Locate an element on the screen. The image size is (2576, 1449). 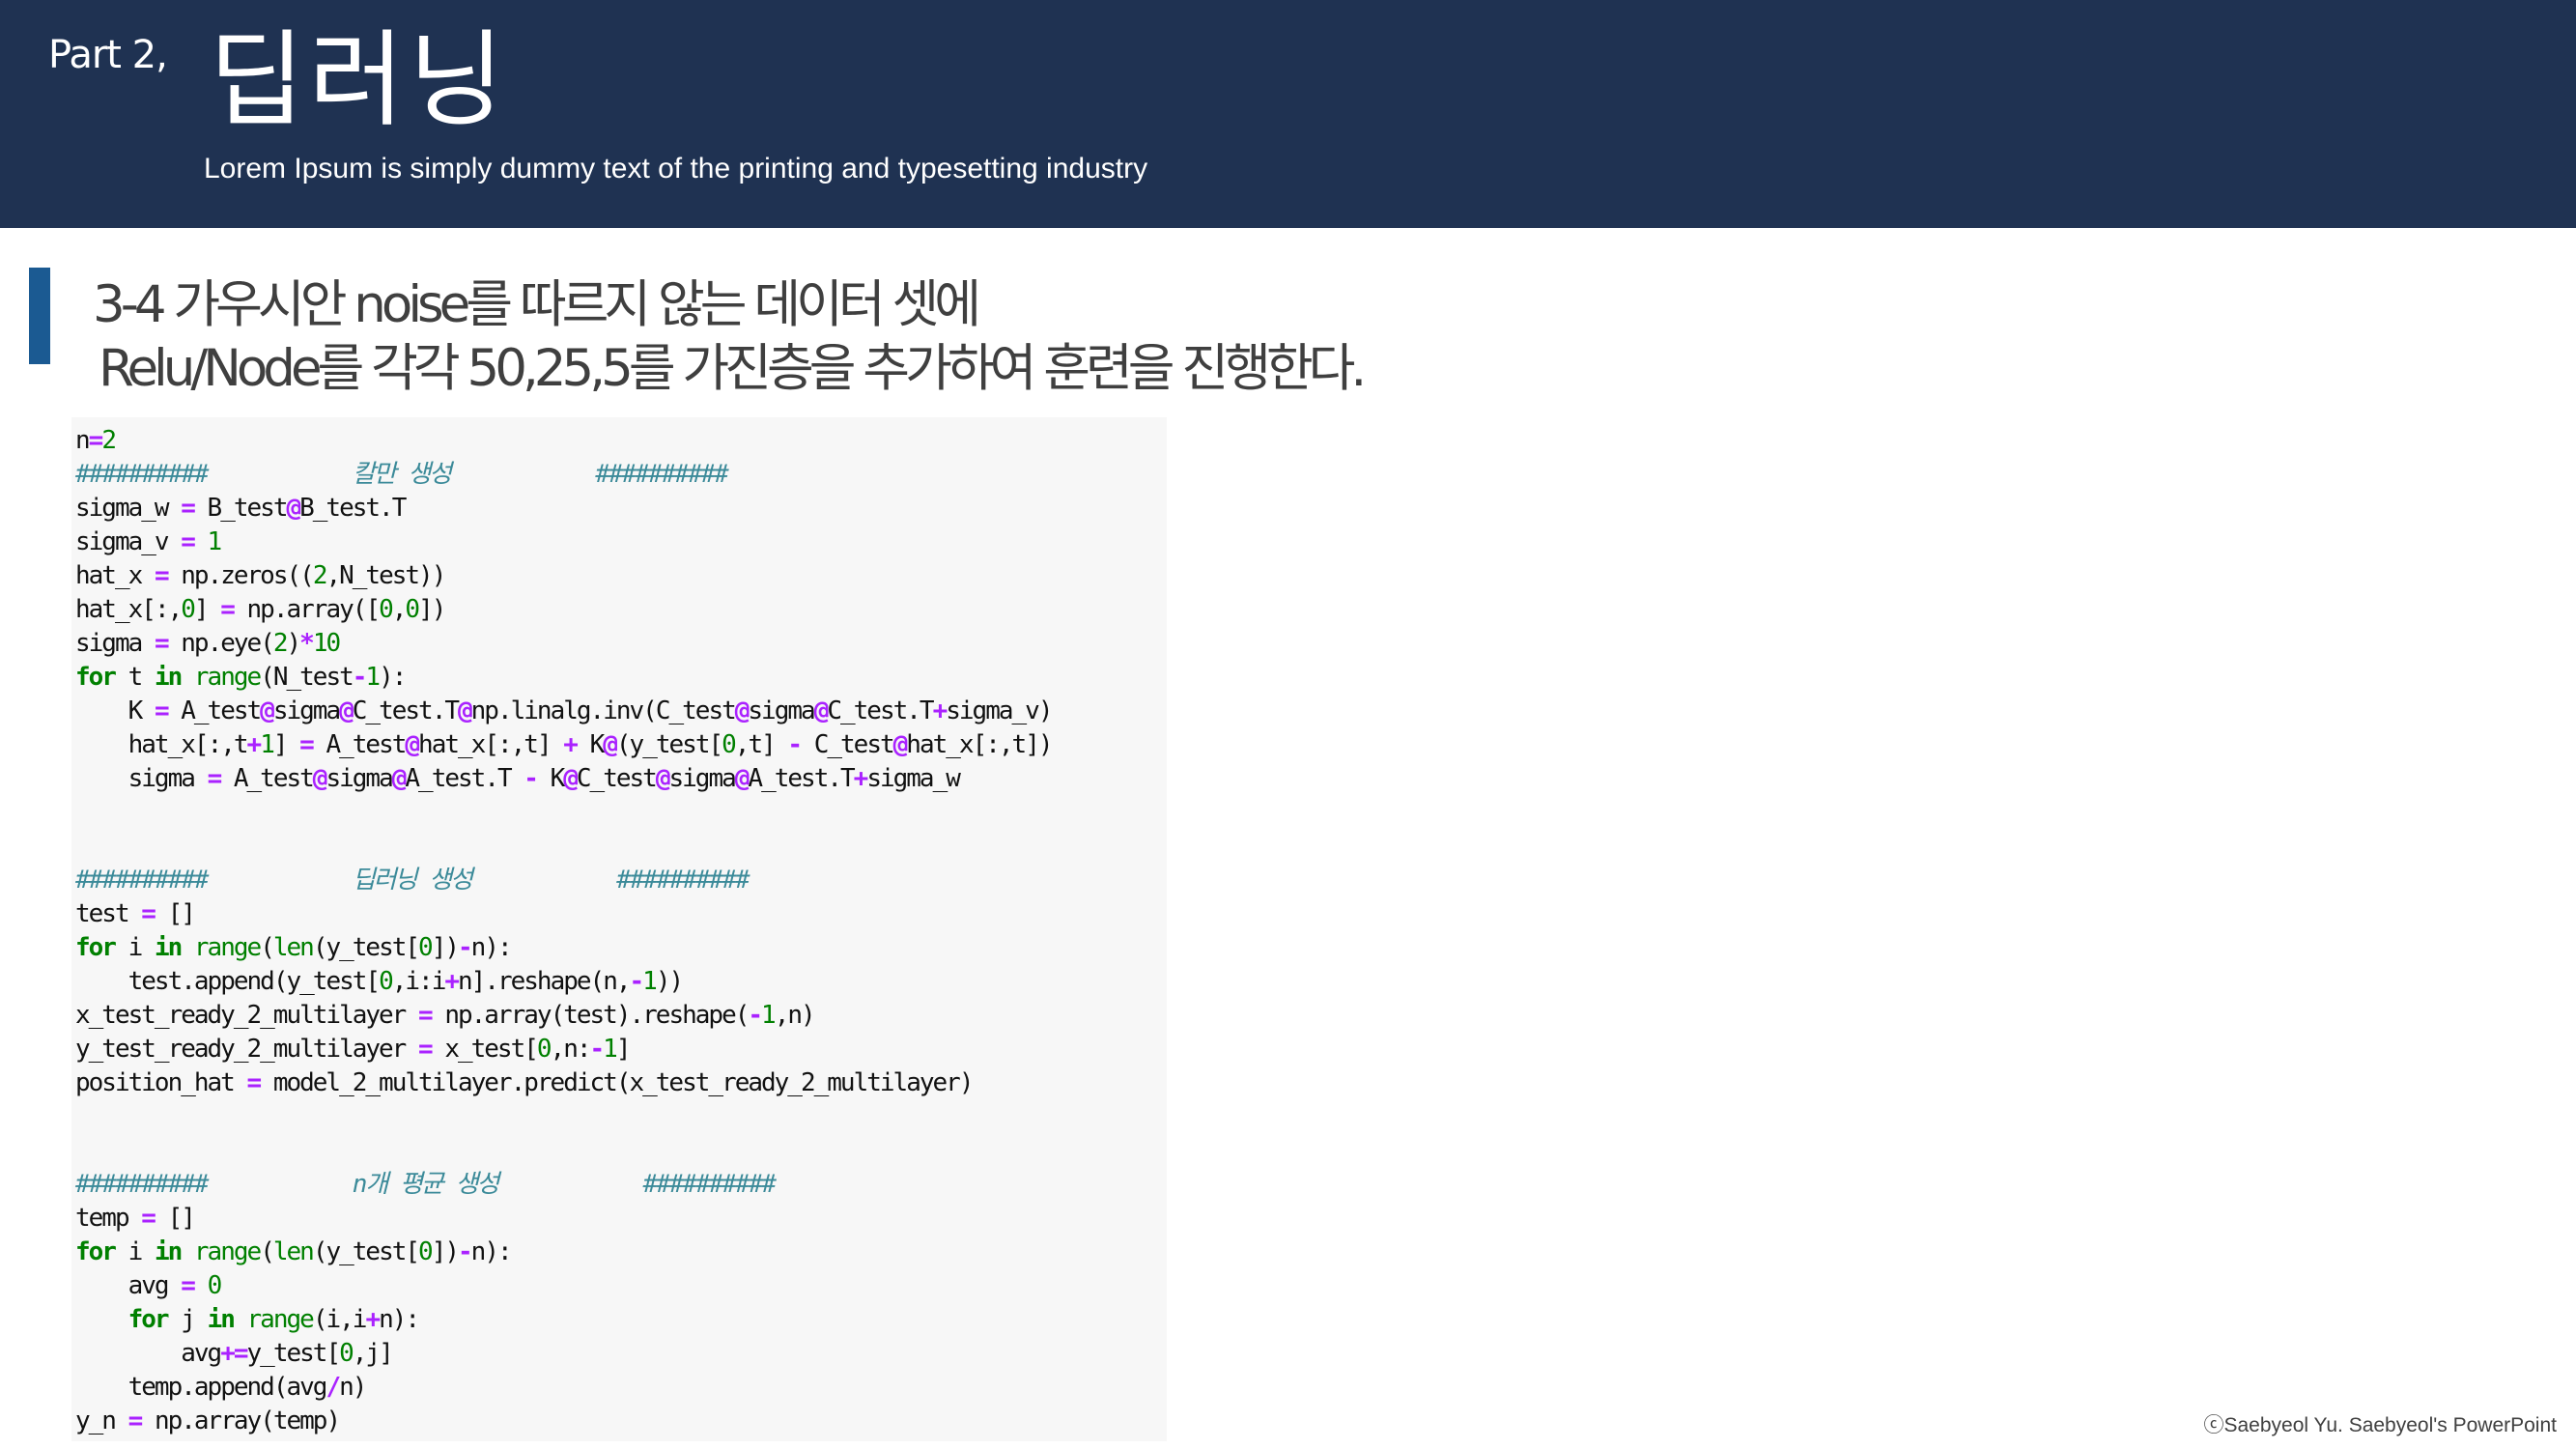
code-line: ########## n개 평균 생성 ########## is located at coordinates (426, 1184).